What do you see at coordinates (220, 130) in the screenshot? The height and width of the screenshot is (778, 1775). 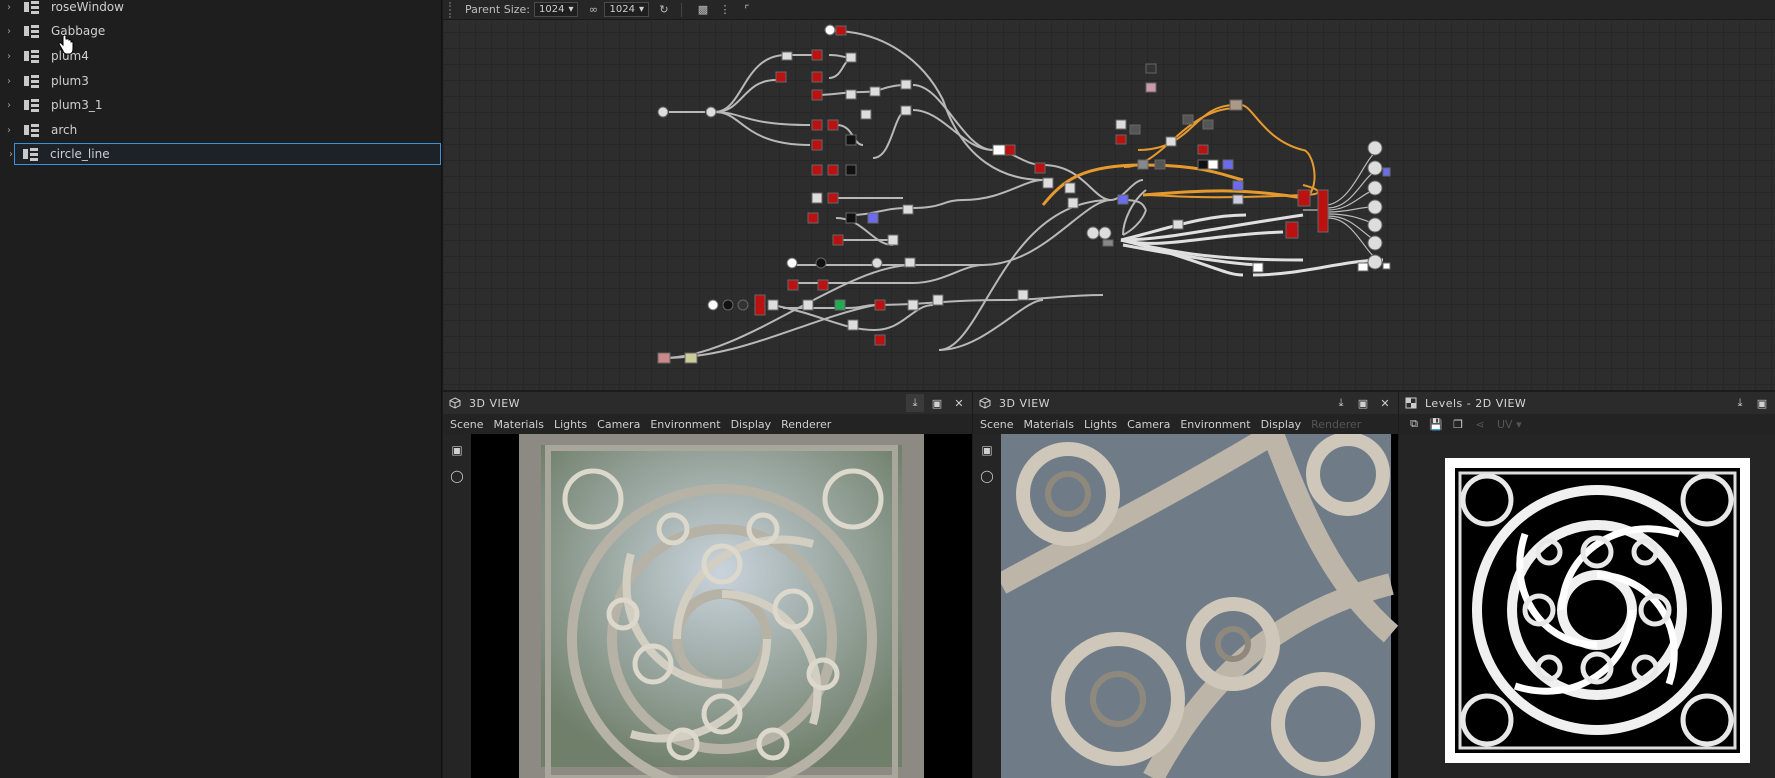 I see `tree-item-arch: › arch` at bounding box center [220, 130].